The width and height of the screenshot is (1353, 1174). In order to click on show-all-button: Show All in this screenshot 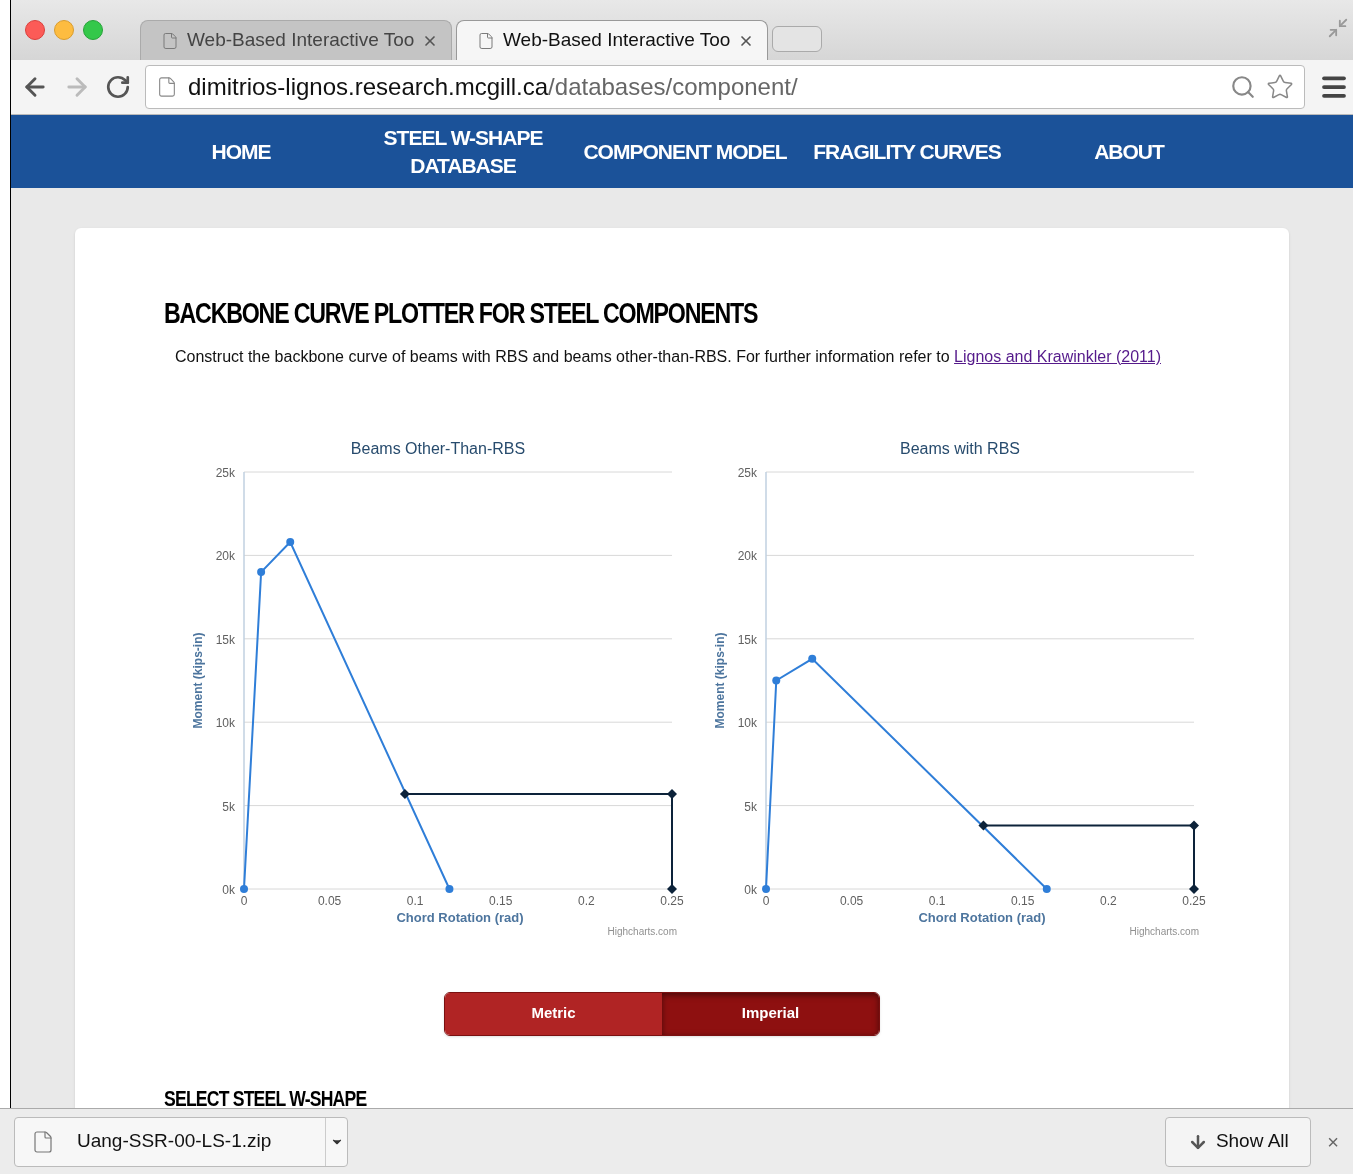, I will do `click(1238, 1141)`.